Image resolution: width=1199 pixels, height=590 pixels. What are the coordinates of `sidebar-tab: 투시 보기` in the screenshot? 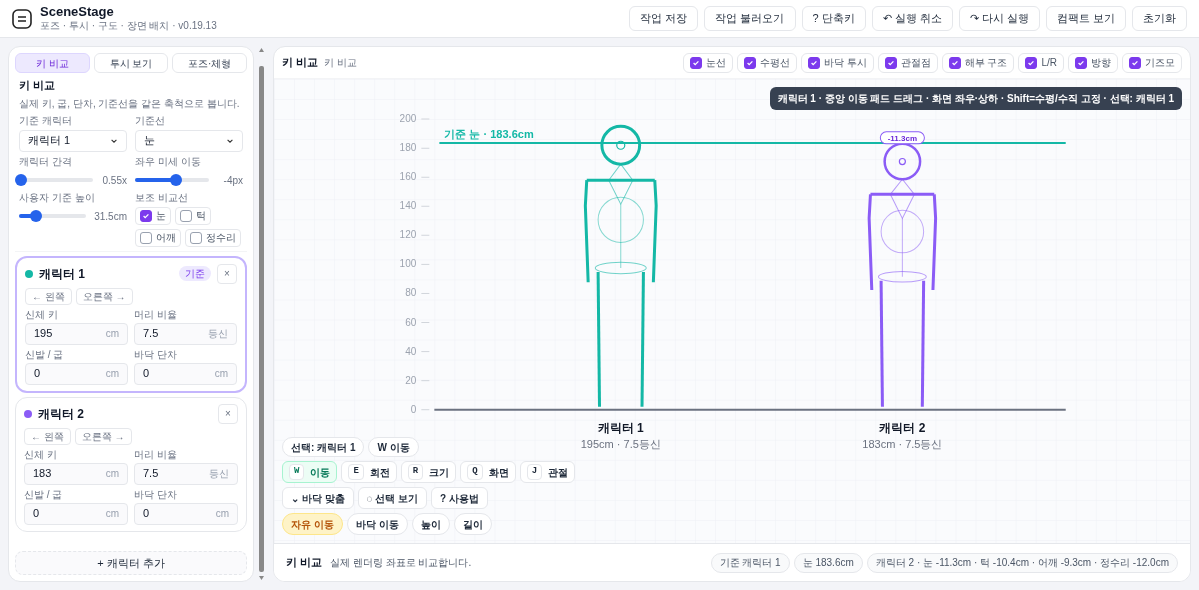 It's located at (131, 63).